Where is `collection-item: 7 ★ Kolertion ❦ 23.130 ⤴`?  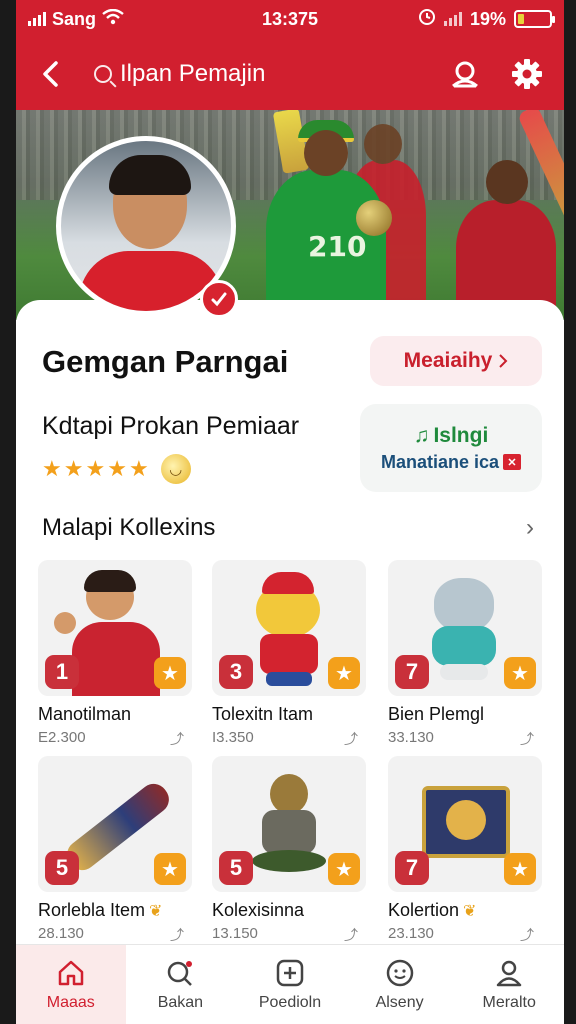 collection-item: 7 ★ Kolertion ❦ 23.130 ⤴ is located at coordinates (465, 850).